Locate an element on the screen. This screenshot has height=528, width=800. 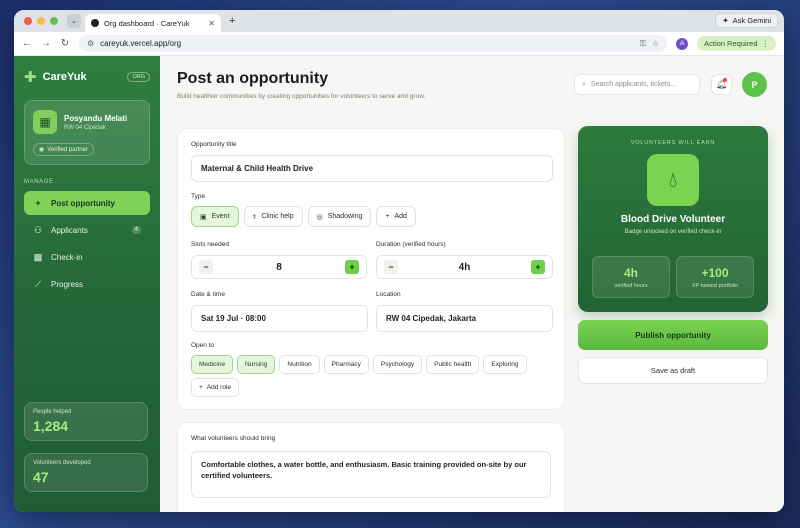
location-label: Location is located at coordinates (388, 294).